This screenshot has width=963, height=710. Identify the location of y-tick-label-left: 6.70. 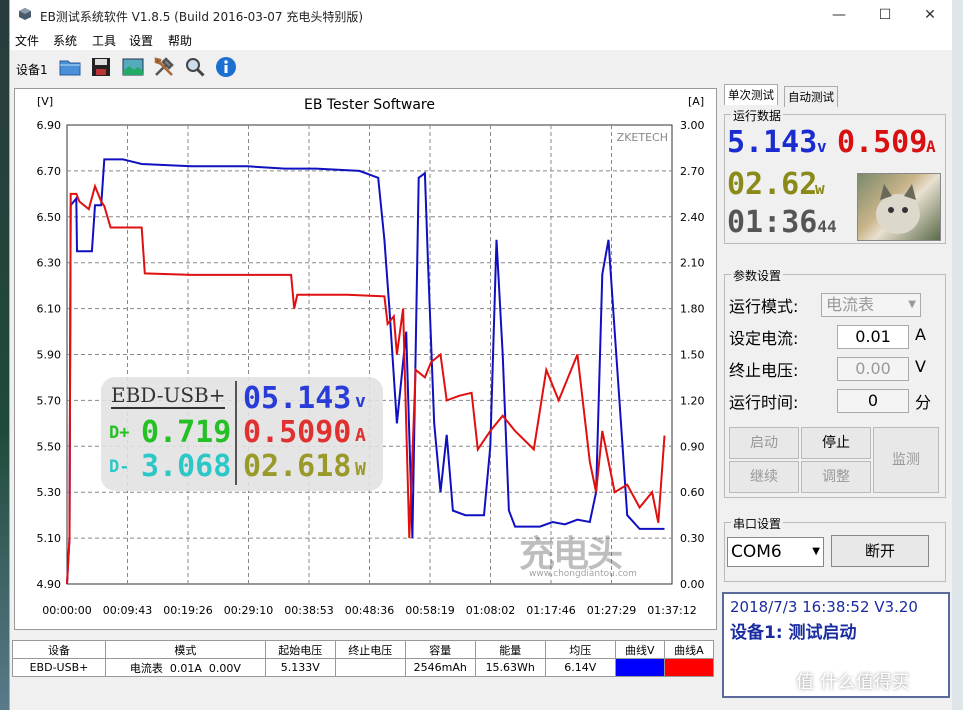
(49, 171).